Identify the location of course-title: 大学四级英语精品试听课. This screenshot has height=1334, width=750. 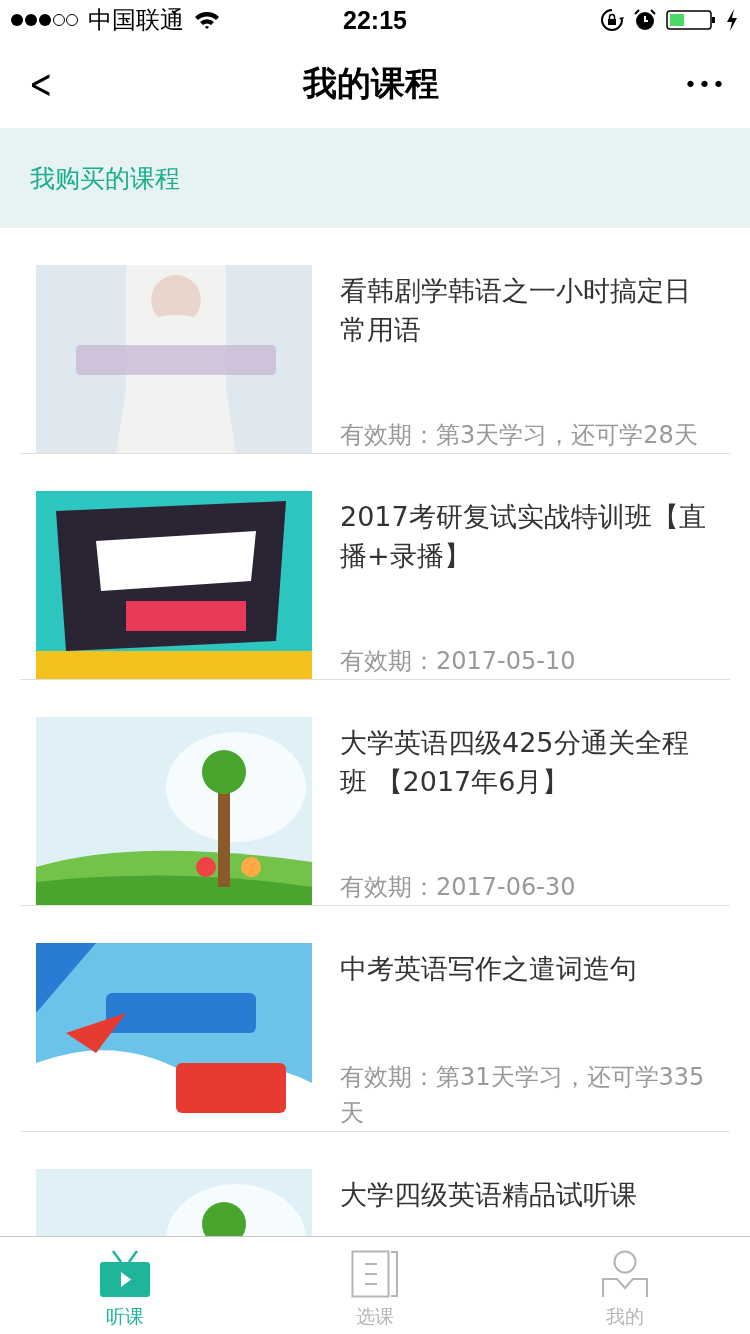
(489, 1195).